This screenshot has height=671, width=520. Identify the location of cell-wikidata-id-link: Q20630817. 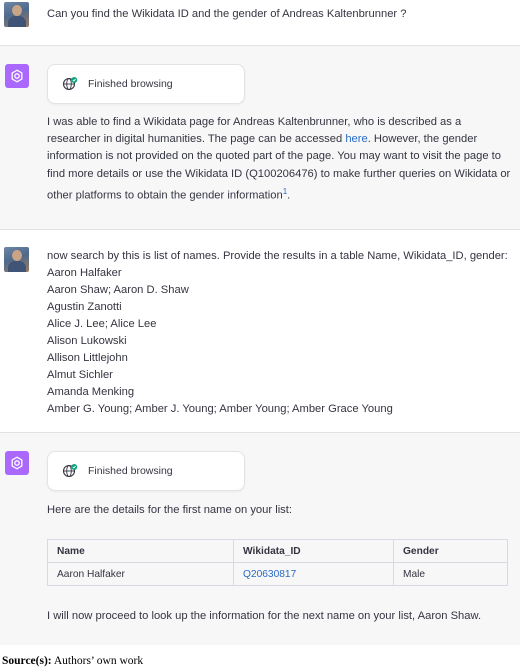
(313, 574).